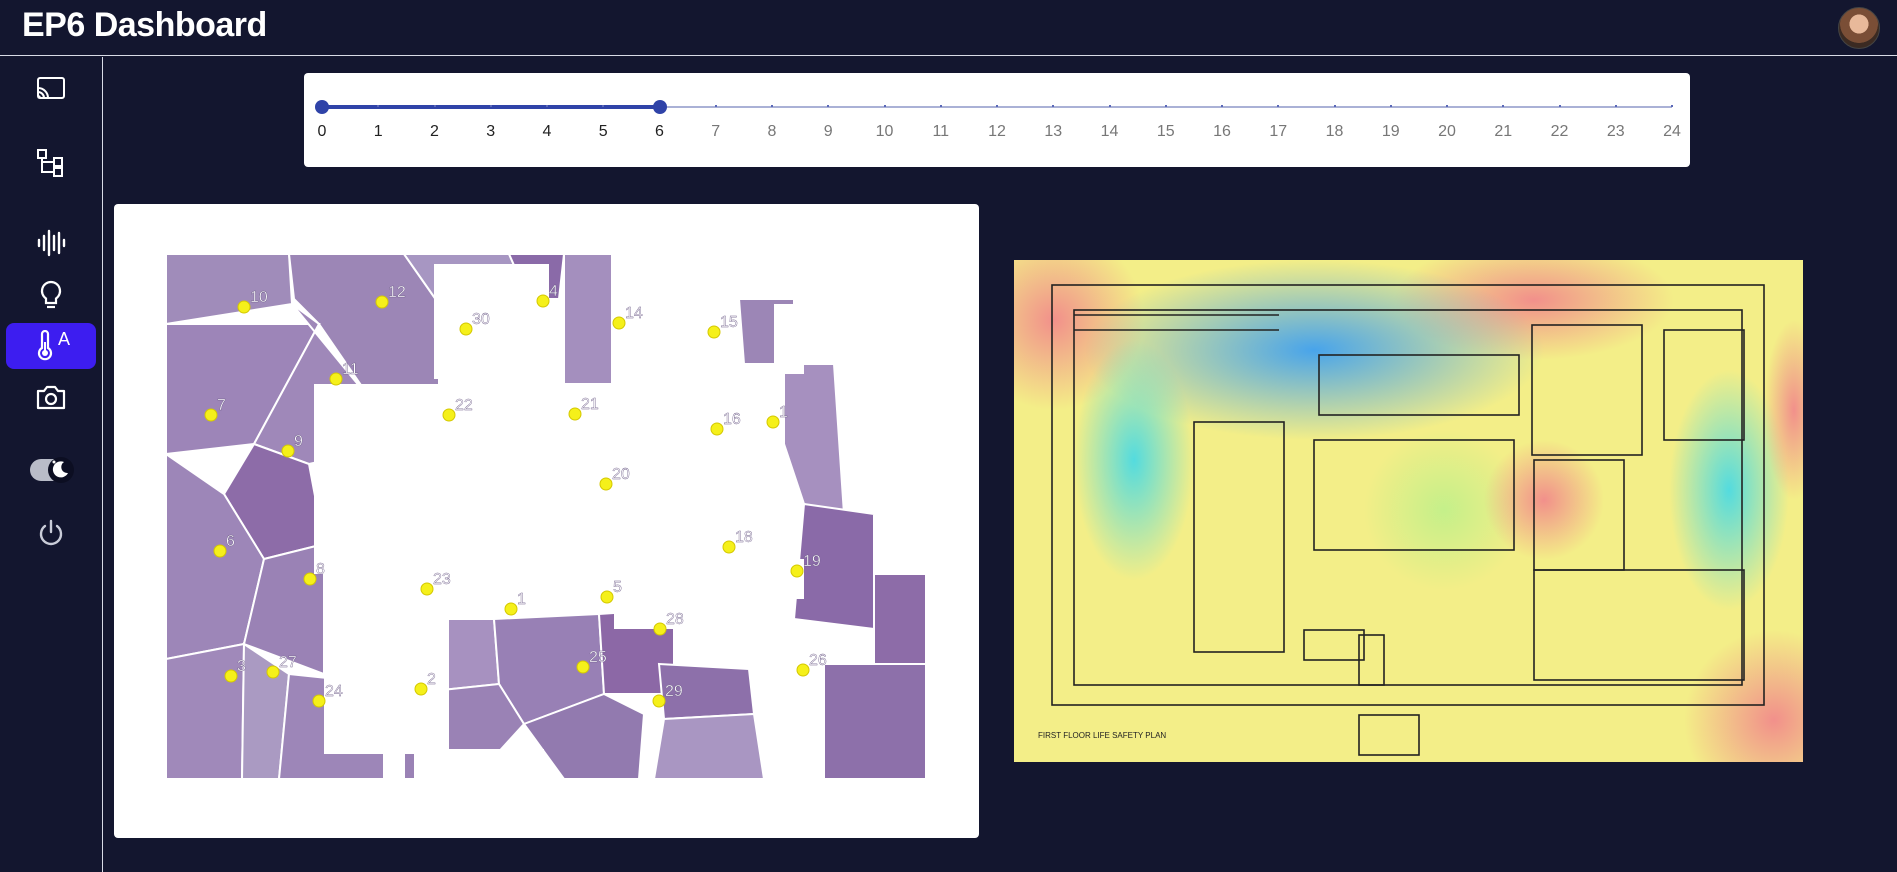 The width and height of the screenshot is (1897, 872). I want to click on slider-tick-label: 23, so click(1616, 132).